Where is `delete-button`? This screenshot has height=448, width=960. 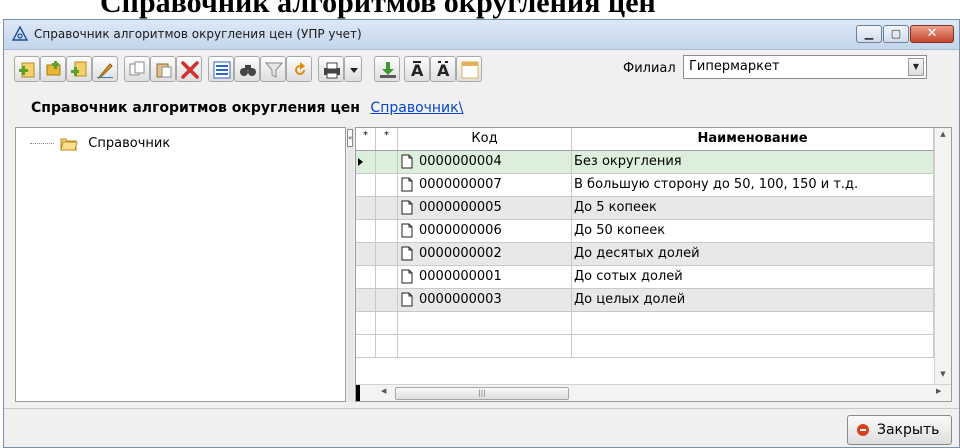
delete-button is located at coordinates (189, 69).